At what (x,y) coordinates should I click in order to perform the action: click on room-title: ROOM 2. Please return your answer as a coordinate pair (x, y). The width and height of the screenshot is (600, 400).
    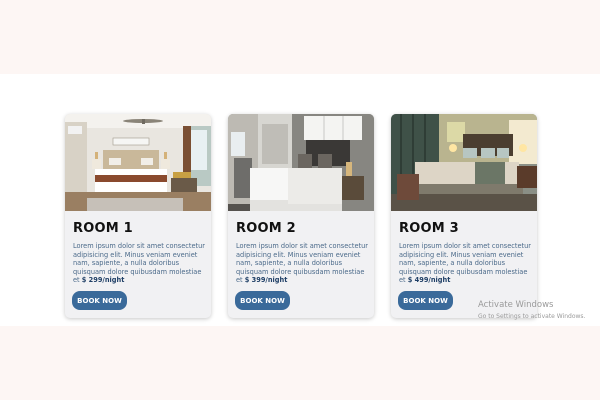
    Looking at the image, I should click on (266, 228).